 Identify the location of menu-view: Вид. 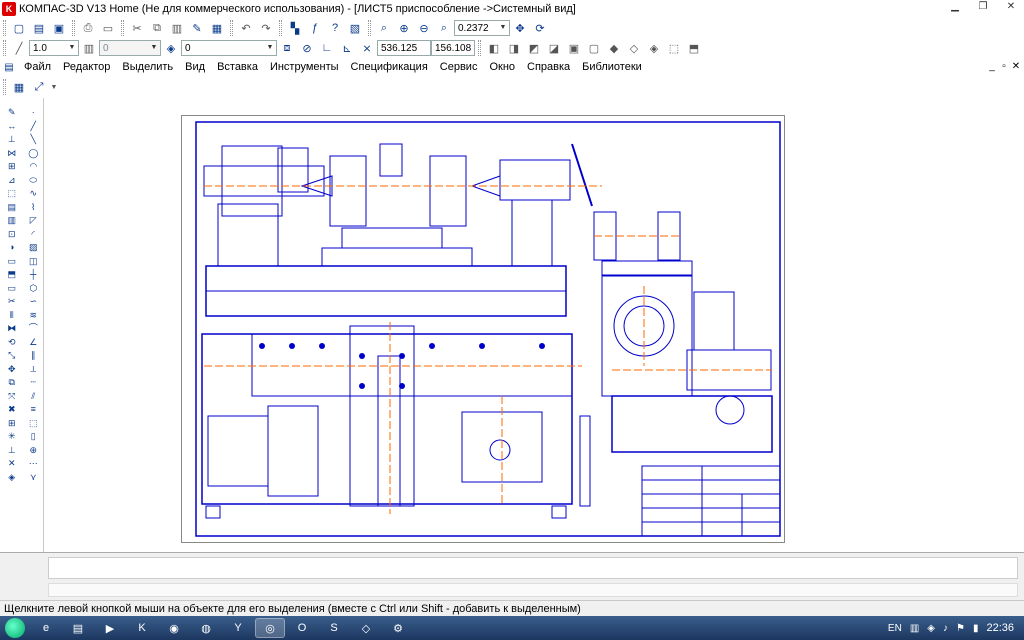
(195, 67).